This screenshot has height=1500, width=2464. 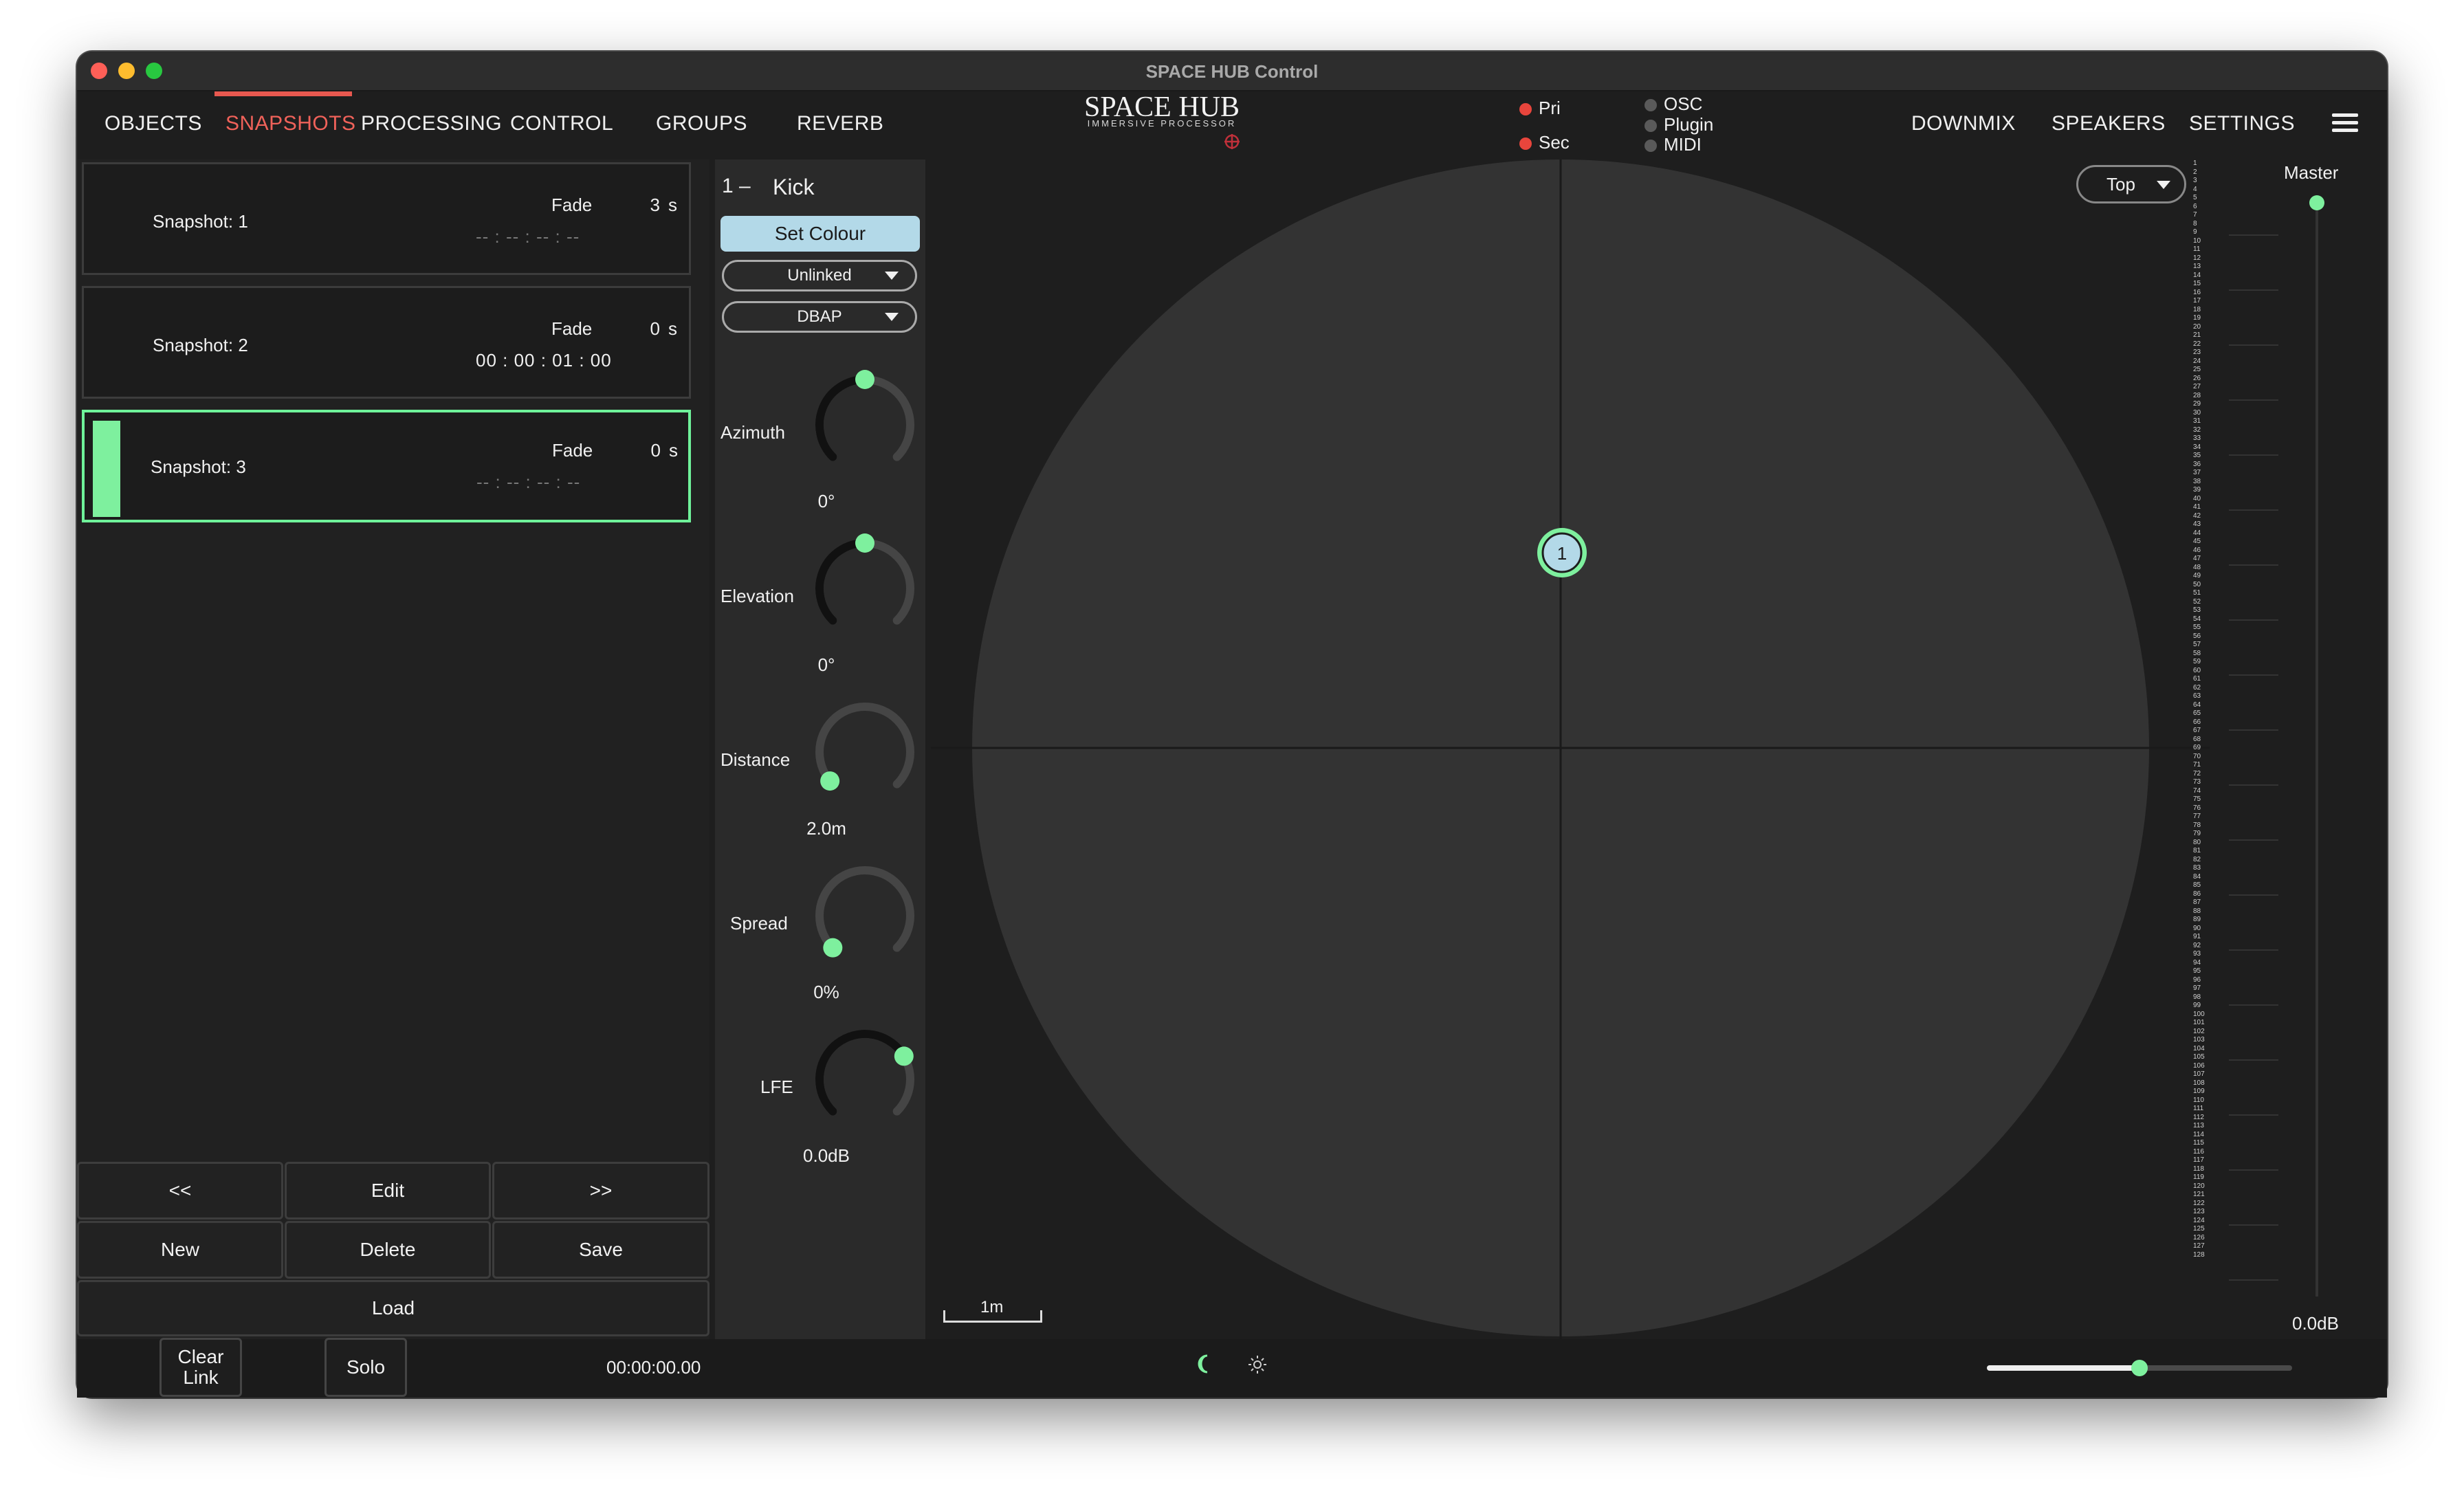 I want to click on next-snapshot-button: >>, so click(x=601, y=1191).